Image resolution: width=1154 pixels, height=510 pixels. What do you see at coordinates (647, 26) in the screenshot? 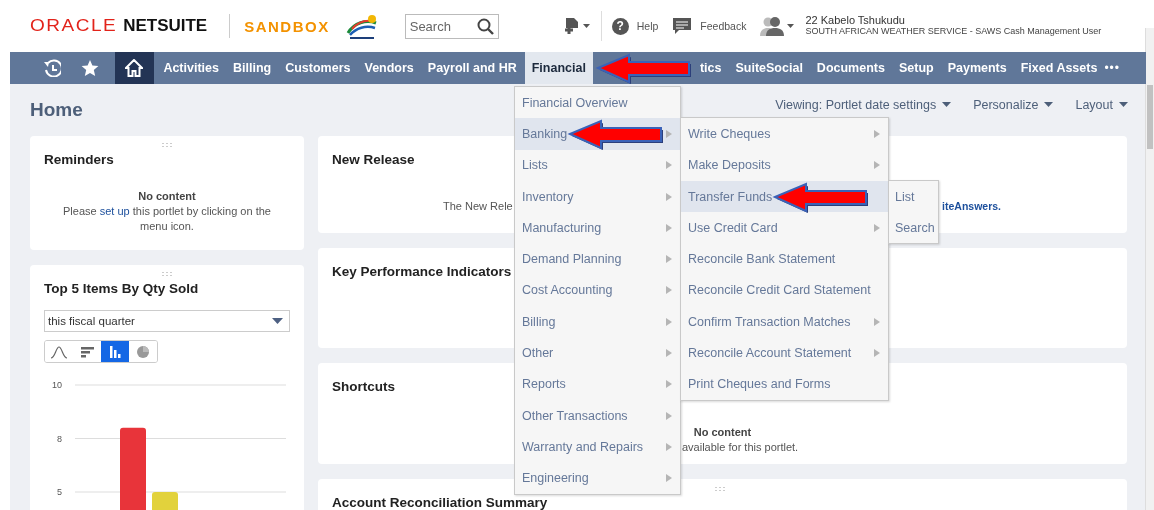
I see `help-link: Help` at bounding box center [647, 26].